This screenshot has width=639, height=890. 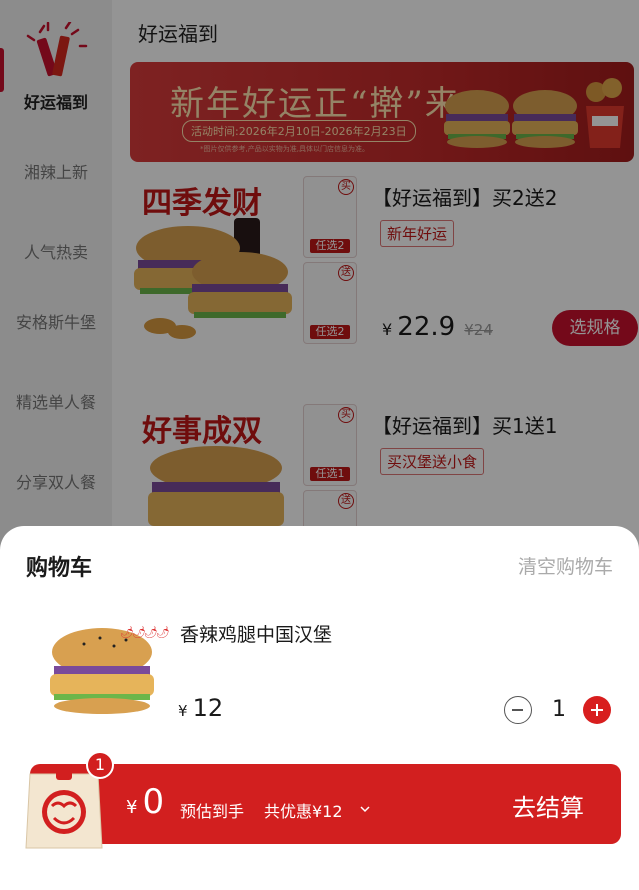 I want to click on checkout-total: ¥ 0, so click(x=145, y=802).